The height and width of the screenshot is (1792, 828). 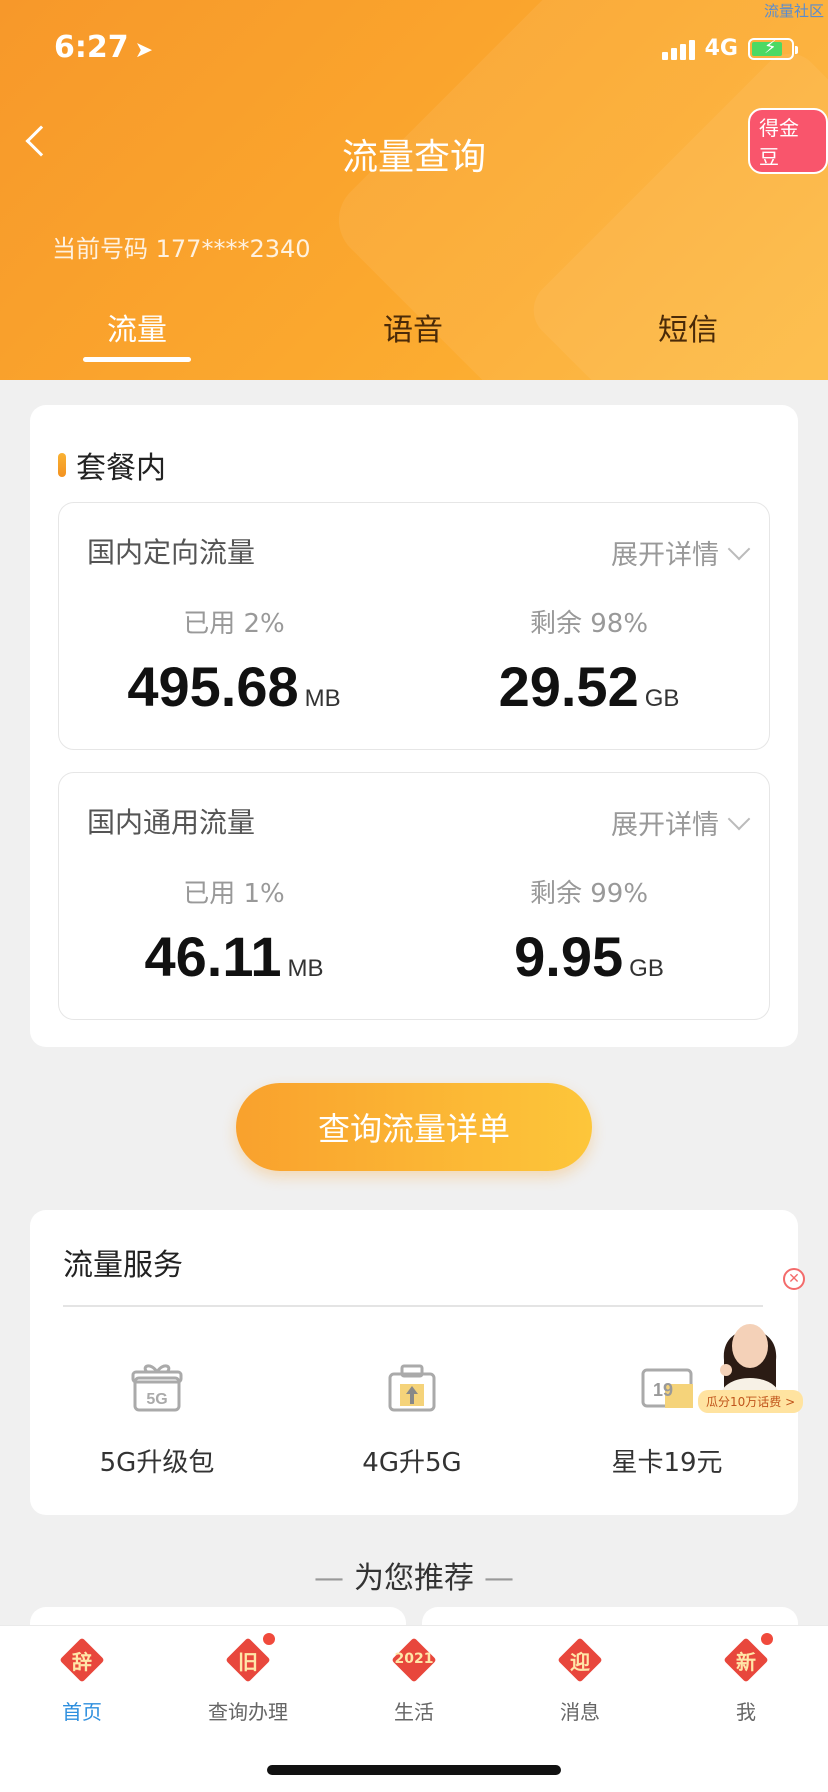 I want to click on service-label: 5G升级包, so click(x=157, y=1463).